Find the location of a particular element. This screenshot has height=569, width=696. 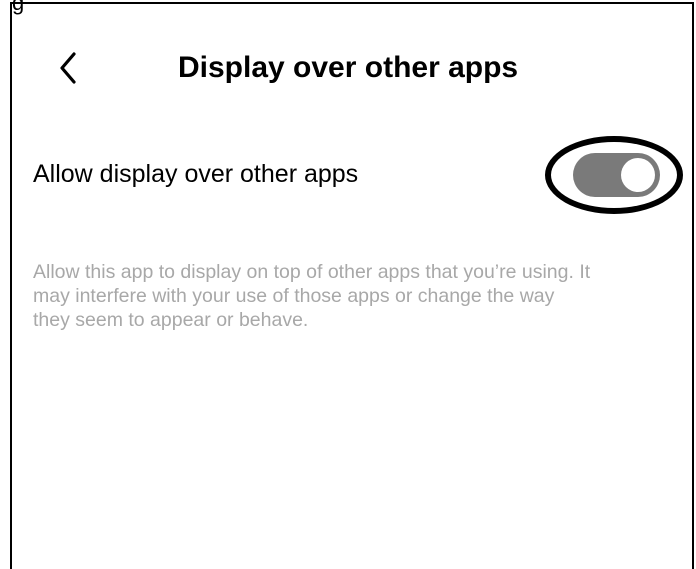

toggle-container is located at coordinates (614, 175).